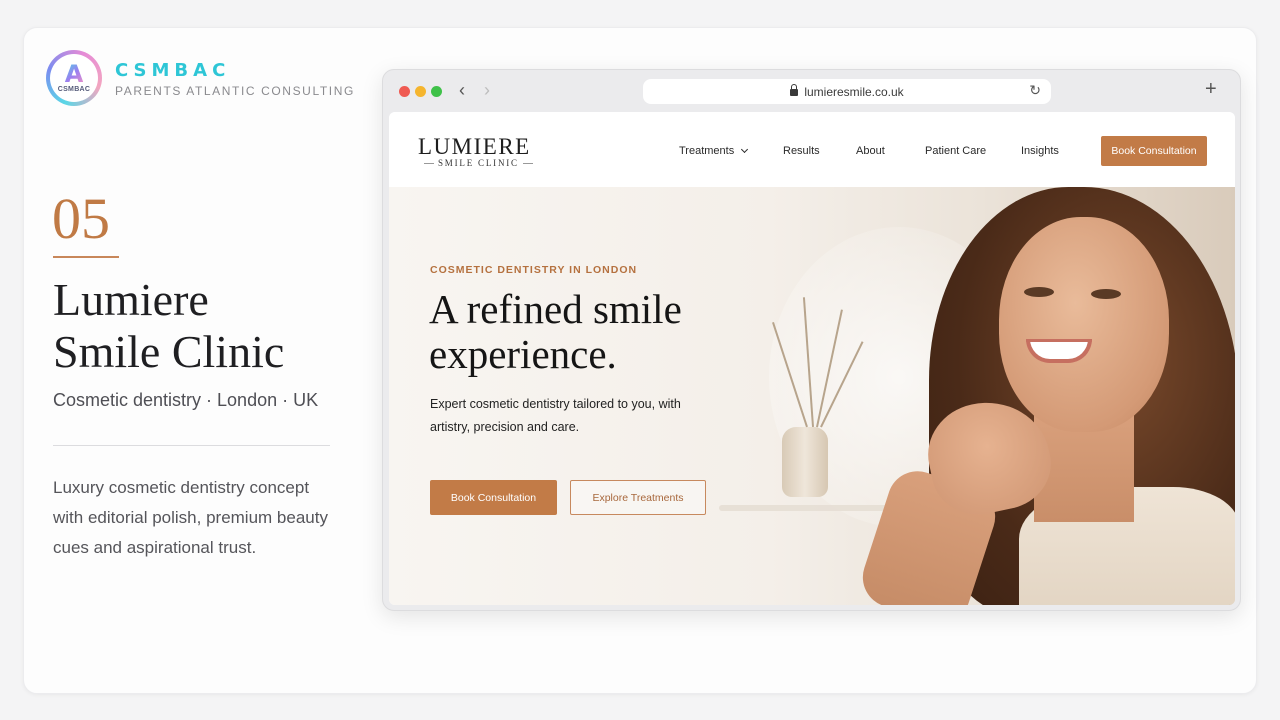 The height and width of the screenshot is (720, 1280). Describe the element at coordinates (1154, 151) in the screenshot. I see `nav-book-consultation-button: Book Consultation` at that location.